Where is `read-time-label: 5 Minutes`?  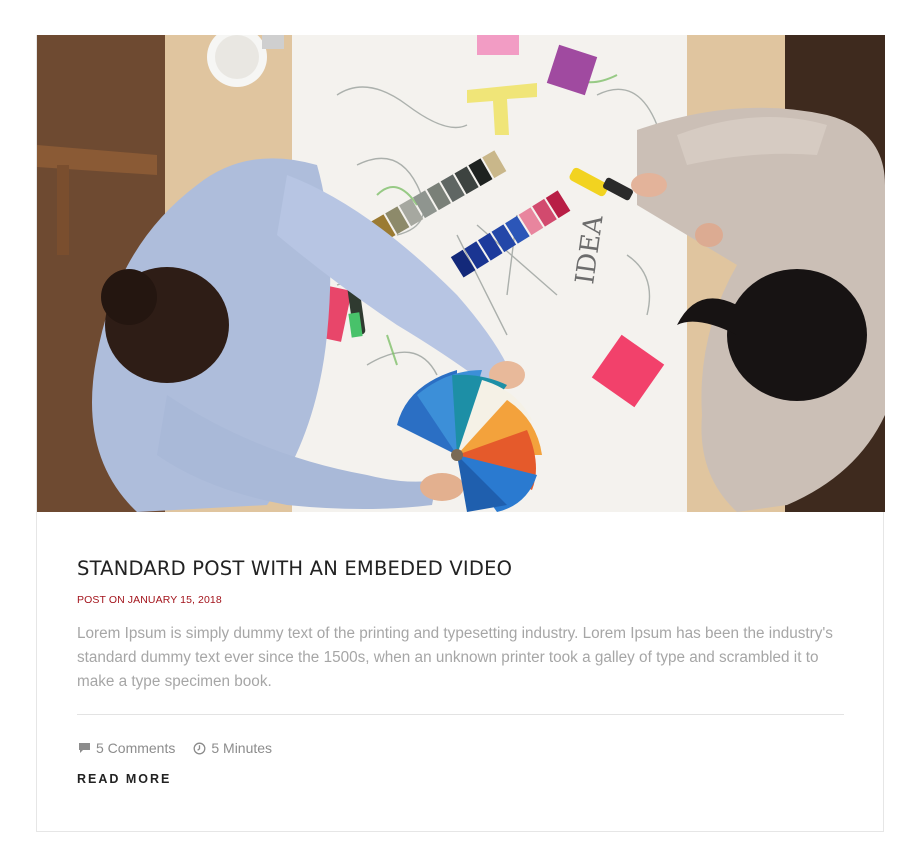
read-time-label: 5 Minutes is located at coordinates (242, 748).